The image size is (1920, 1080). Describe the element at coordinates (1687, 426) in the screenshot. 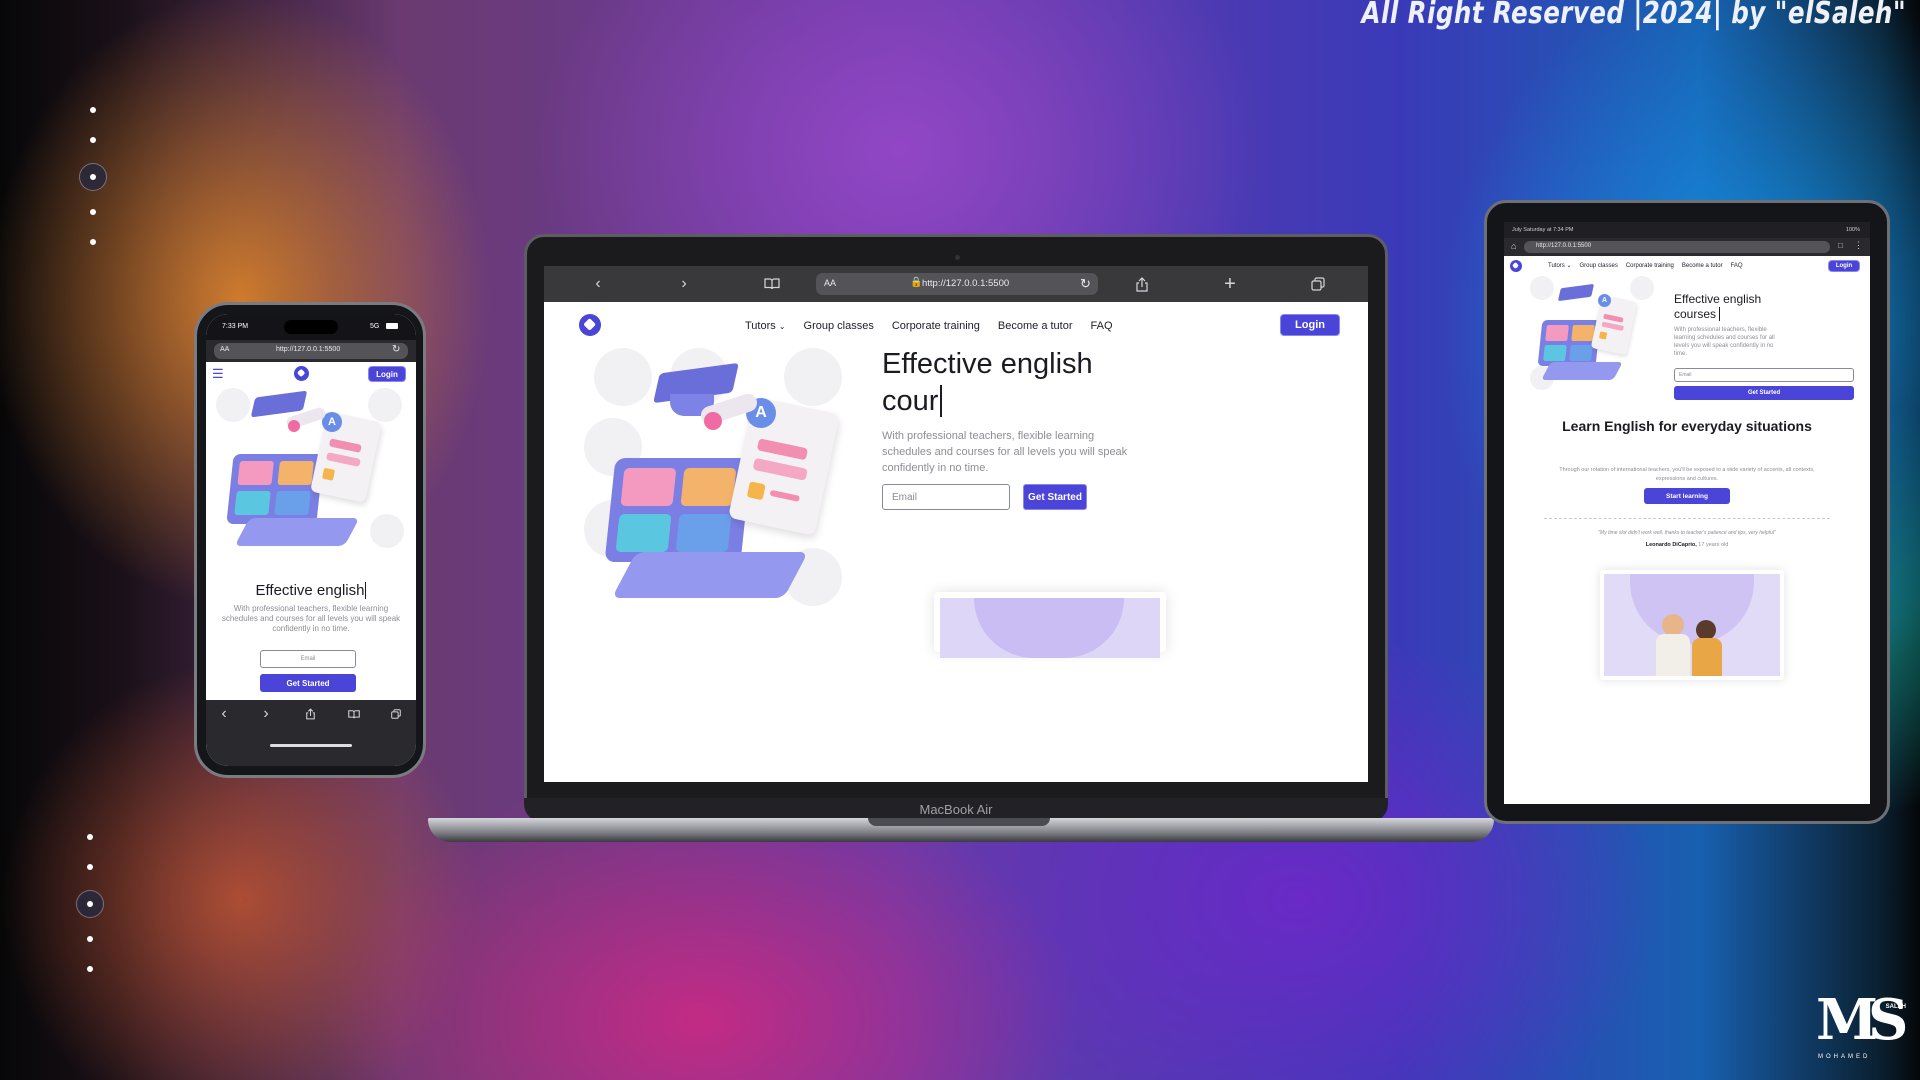

I see `section-title: Learn English for everyday situations` at that location.